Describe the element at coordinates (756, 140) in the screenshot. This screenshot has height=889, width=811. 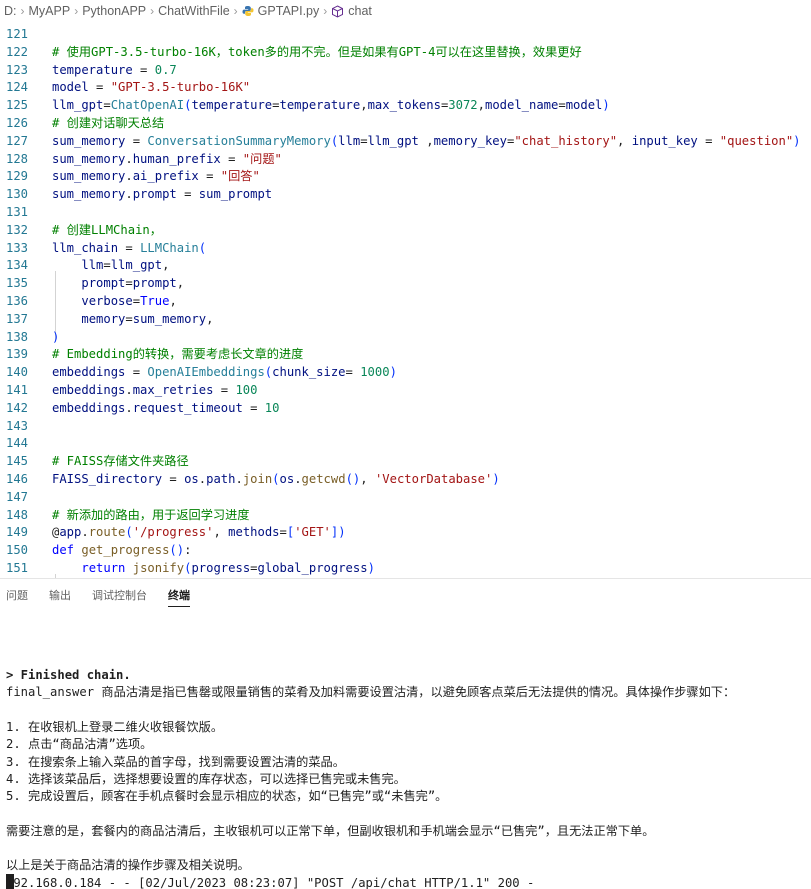
I see `code-token: "question"` at that location.